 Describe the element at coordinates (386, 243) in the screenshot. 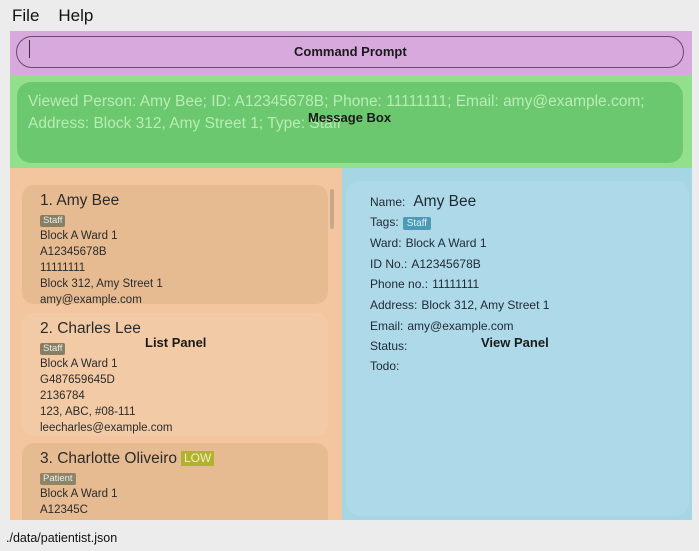

I see `view-ward-label: Ward:` at that location.